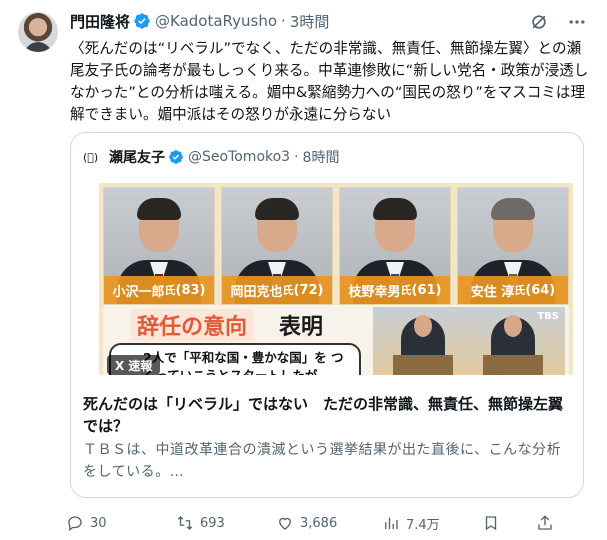 Image resolution: width=607 pixels, height=540 pixels. I want to click on retweet-button: 693, so click(200, 523).